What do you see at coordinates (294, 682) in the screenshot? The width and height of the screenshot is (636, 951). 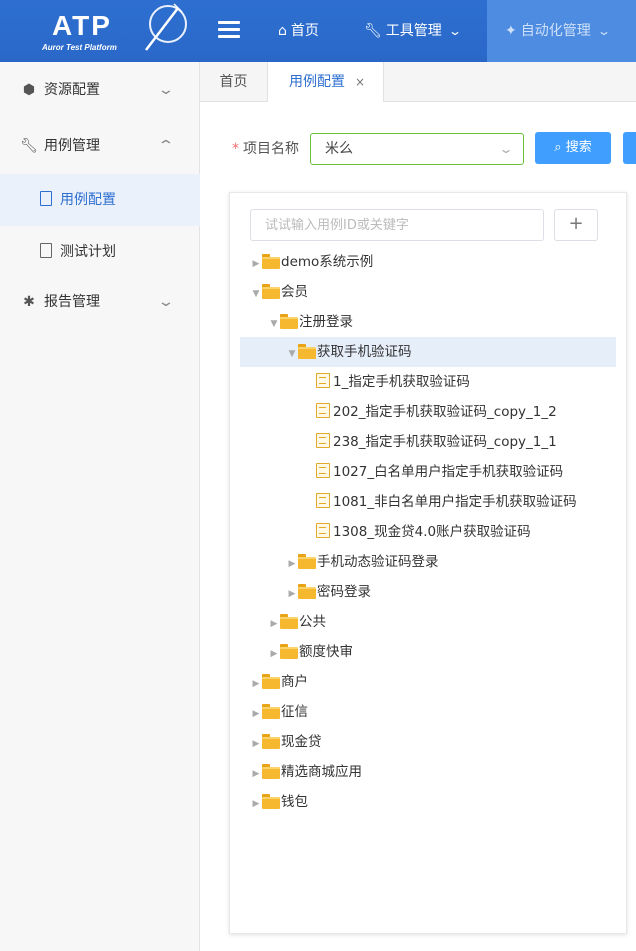 I see `tree-node-label: 商户` at bounding box center [294, 682].